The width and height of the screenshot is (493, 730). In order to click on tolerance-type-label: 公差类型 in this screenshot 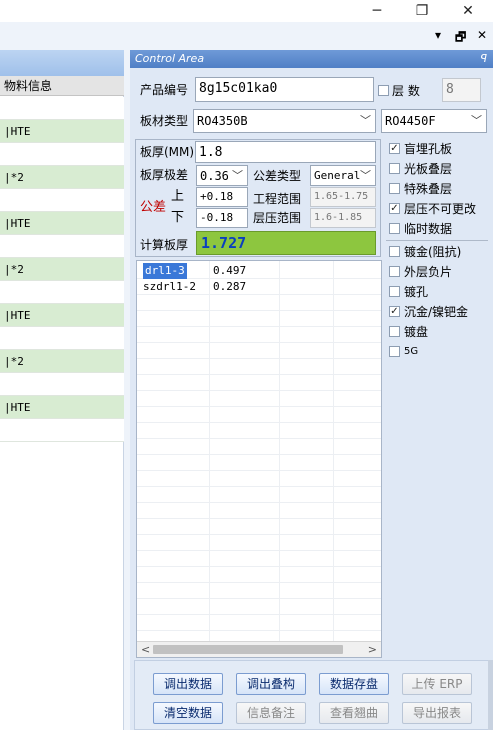, I will do `click(277, 176)`.